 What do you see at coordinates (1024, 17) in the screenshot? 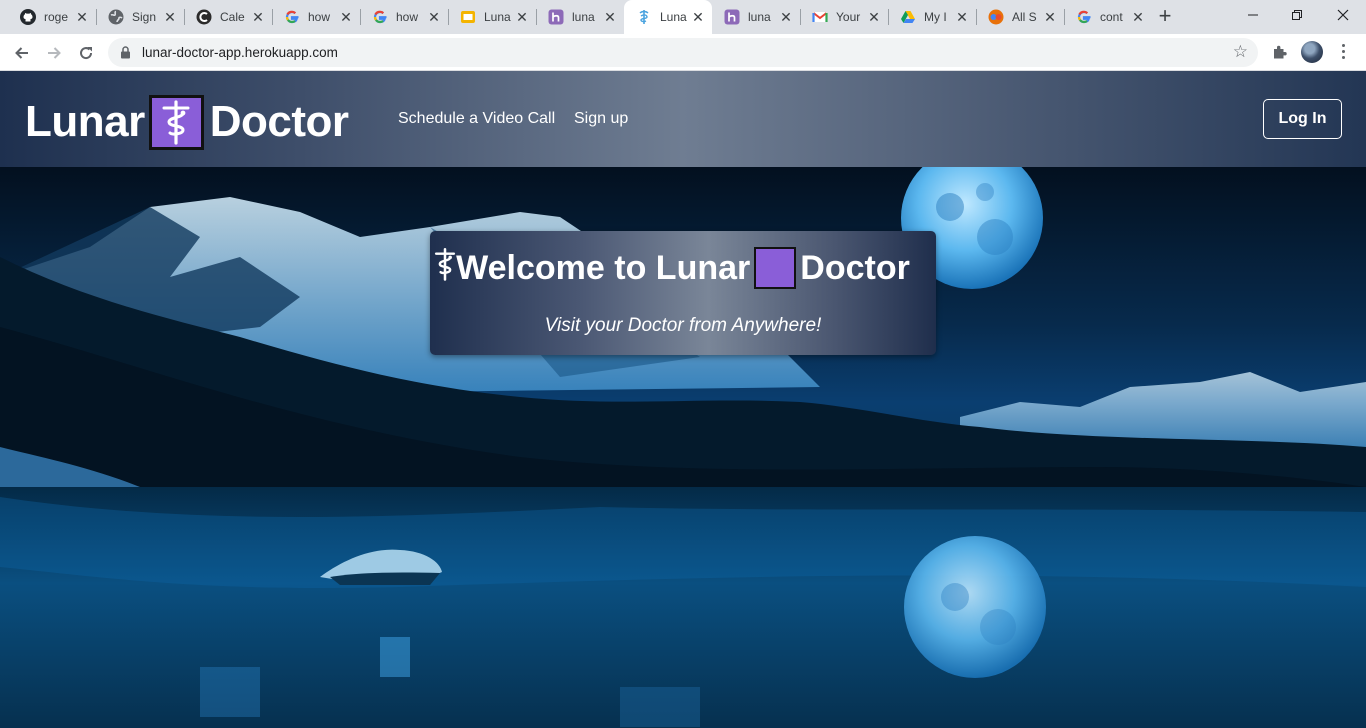
I see `tab-title: All S` at bounding box center [1024, 17].